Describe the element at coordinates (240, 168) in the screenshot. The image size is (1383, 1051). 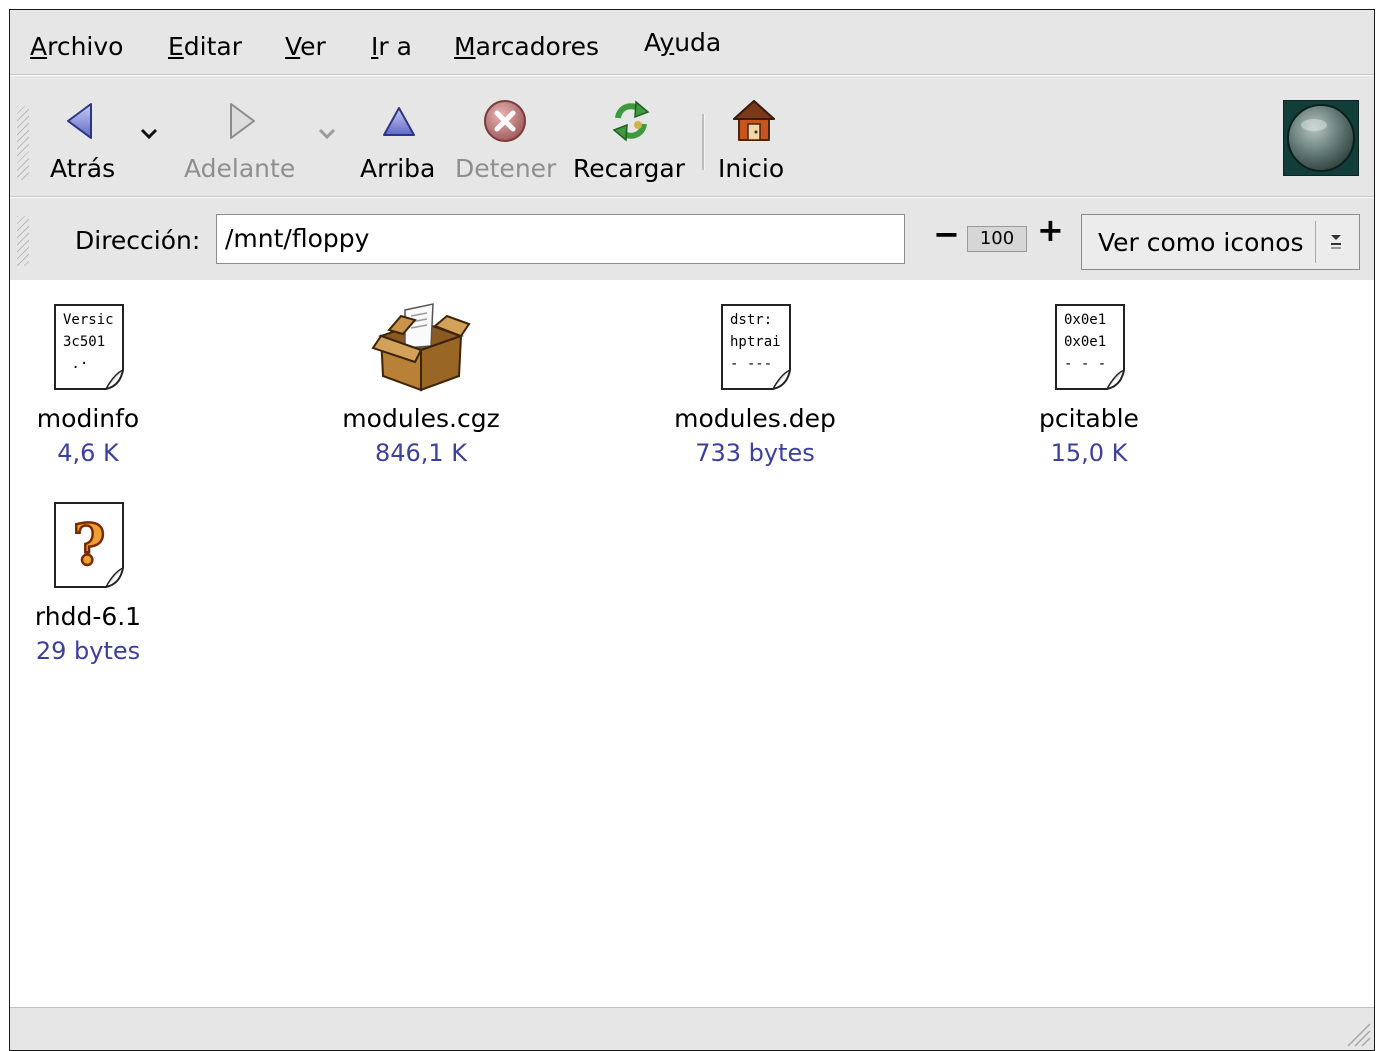
I see `forward-label: Adelante` at that location.